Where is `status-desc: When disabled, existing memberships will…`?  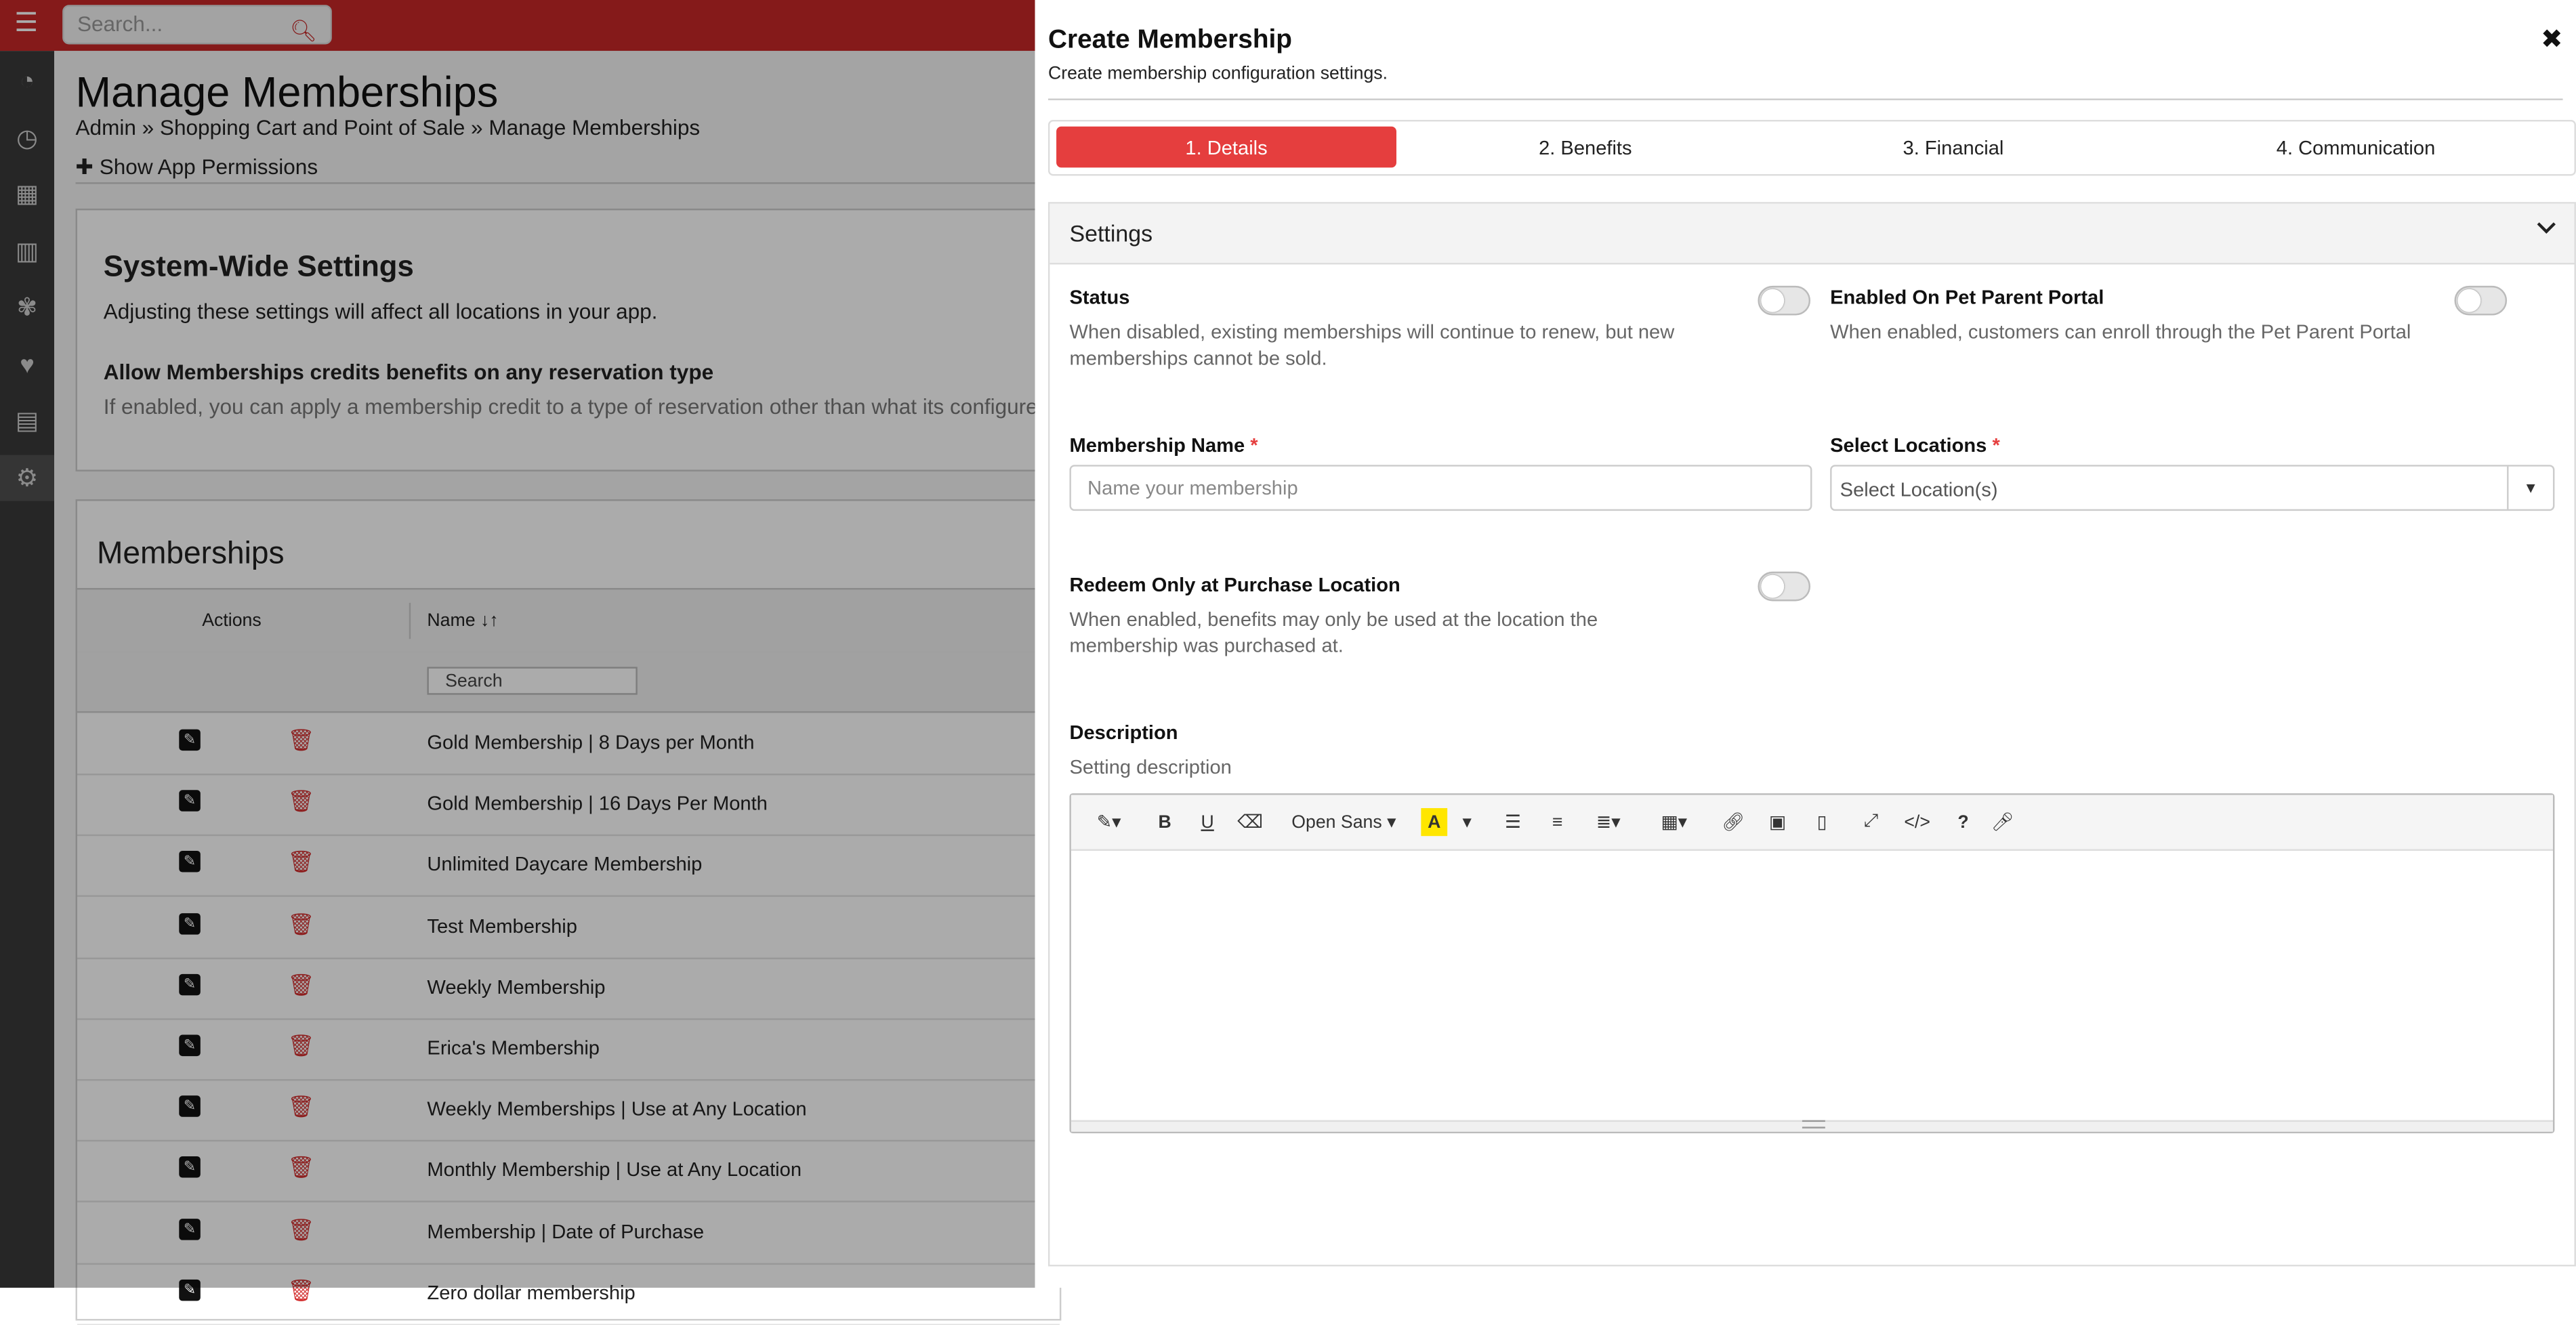
status-desc: When disabled, existing memberships will… is located at coordinates (1372, 345).